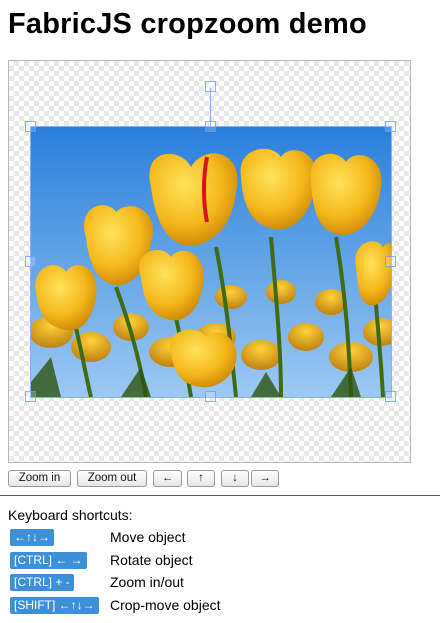 The height and width of the screenshot is (623, 440). I want to click on shortcuts-heading: Keyboard shortcuts:, so click(70, 515).